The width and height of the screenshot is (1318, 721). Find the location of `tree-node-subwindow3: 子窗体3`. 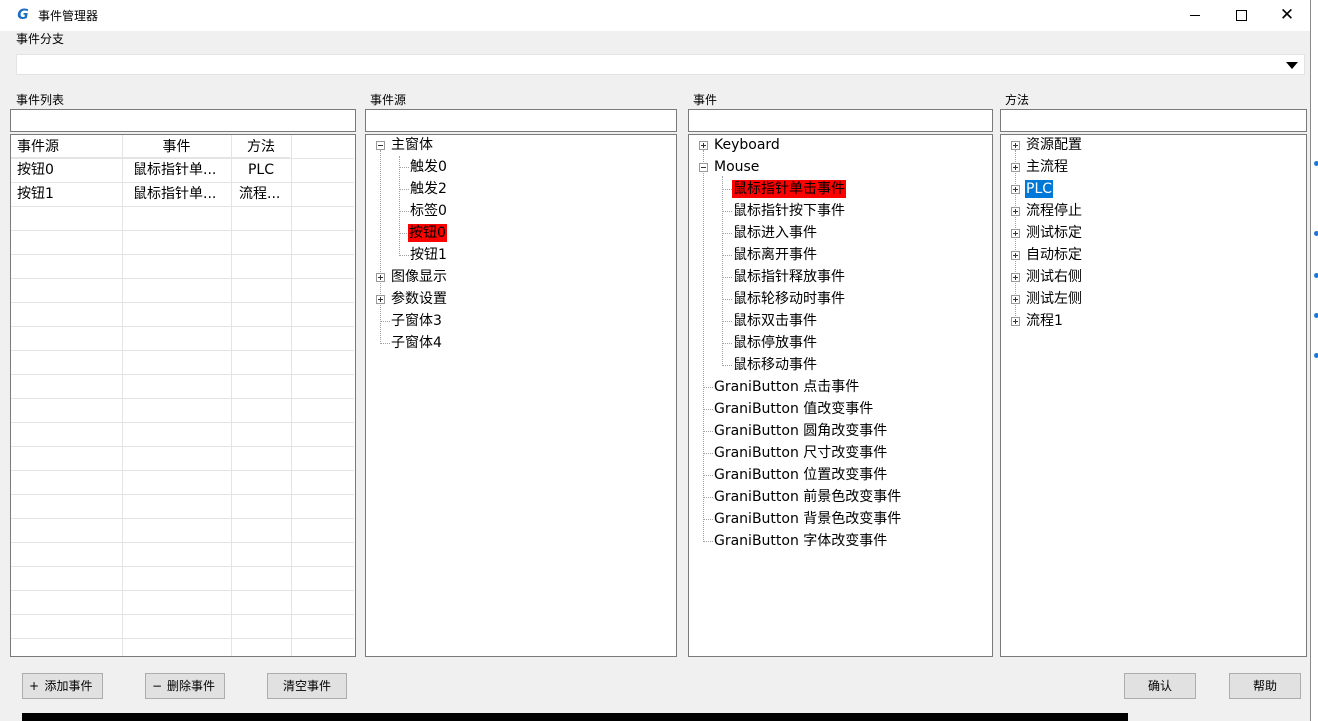

tree-node-subwindow3: 子窗体3 is located at coordinates (416, 321).